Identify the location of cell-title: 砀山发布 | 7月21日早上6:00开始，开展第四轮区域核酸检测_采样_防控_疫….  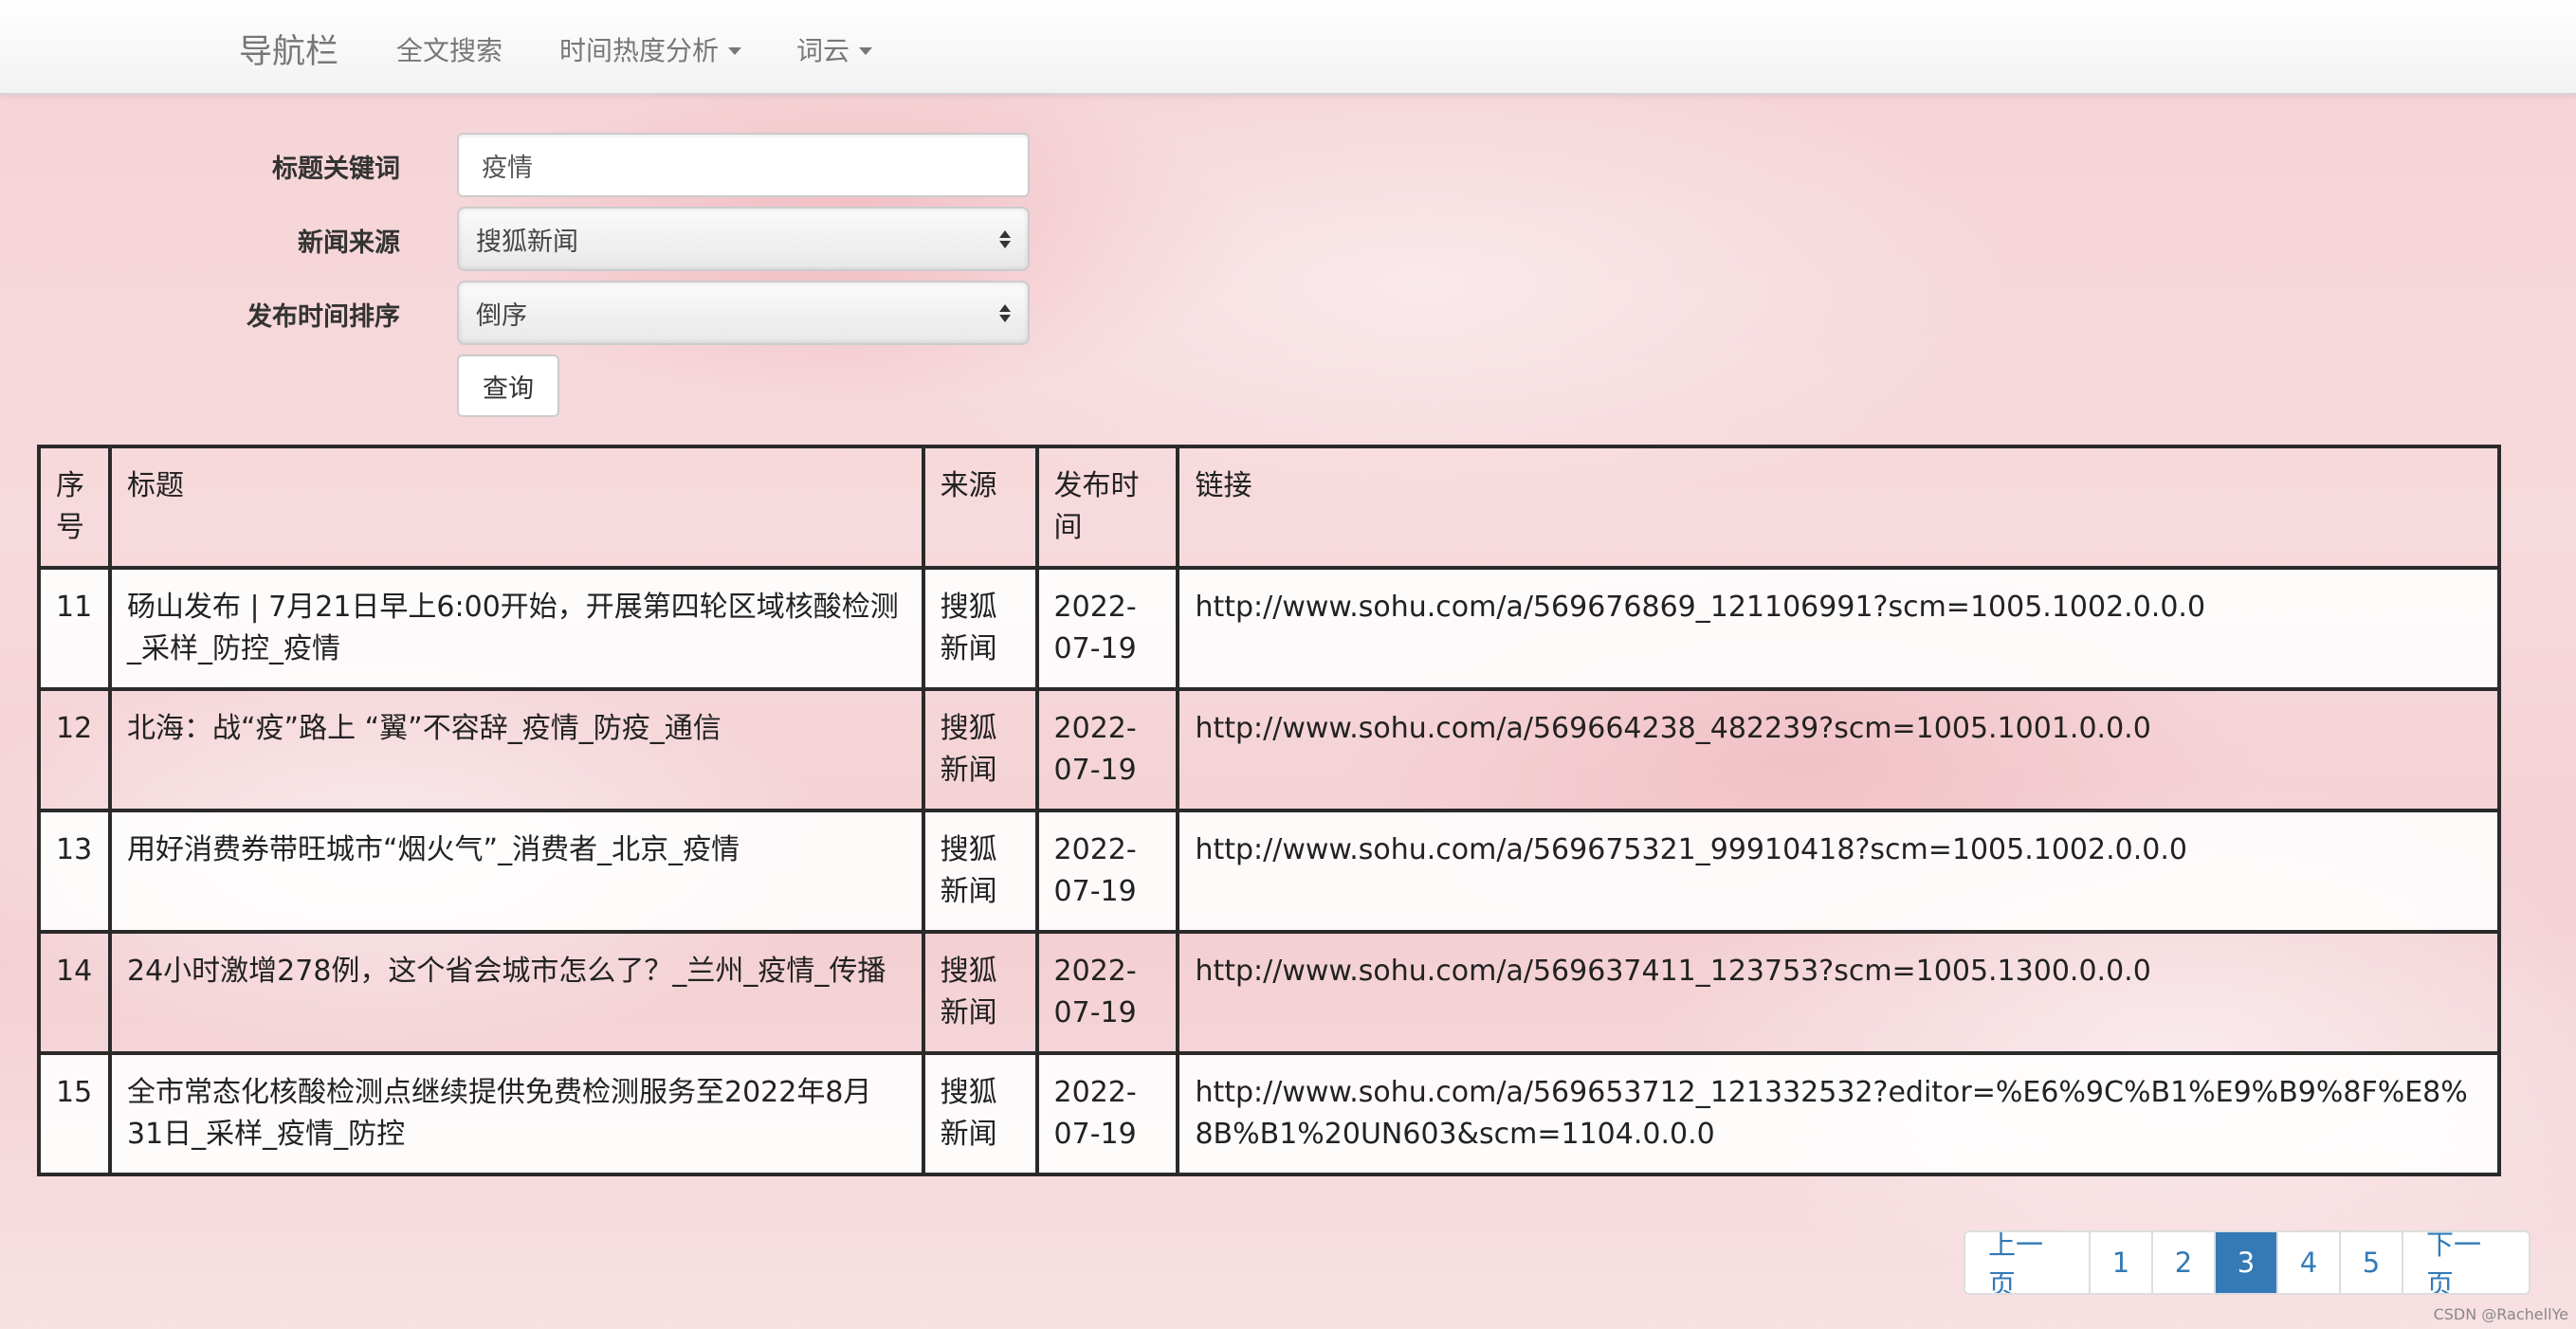
(516, 629).